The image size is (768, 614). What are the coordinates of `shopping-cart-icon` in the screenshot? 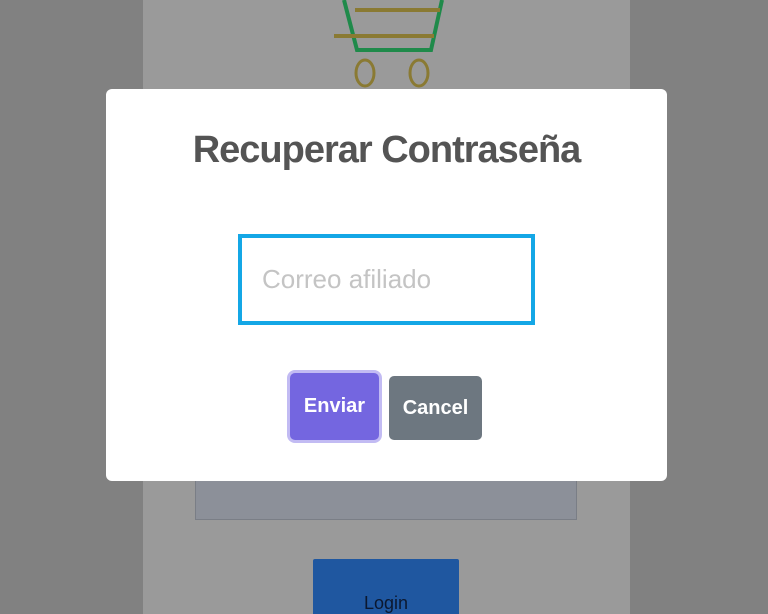 It's located at (389, 44).